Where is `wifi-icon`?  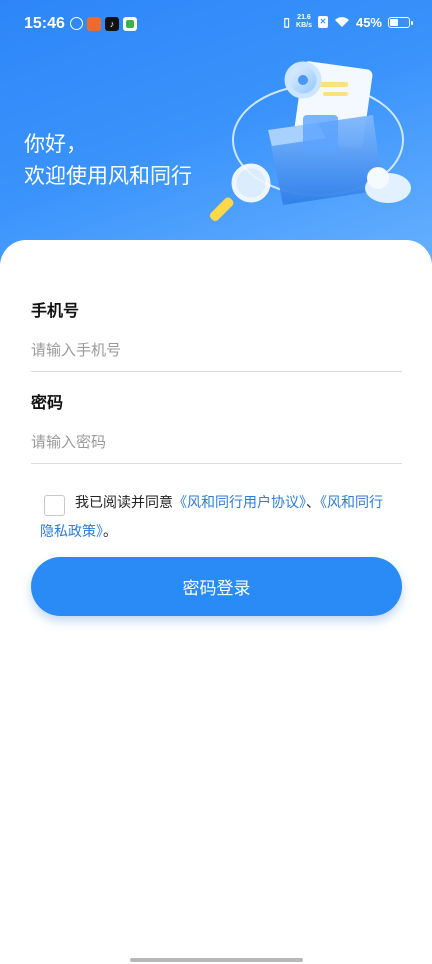
wifi-icon is located at coordinates (341, 22).